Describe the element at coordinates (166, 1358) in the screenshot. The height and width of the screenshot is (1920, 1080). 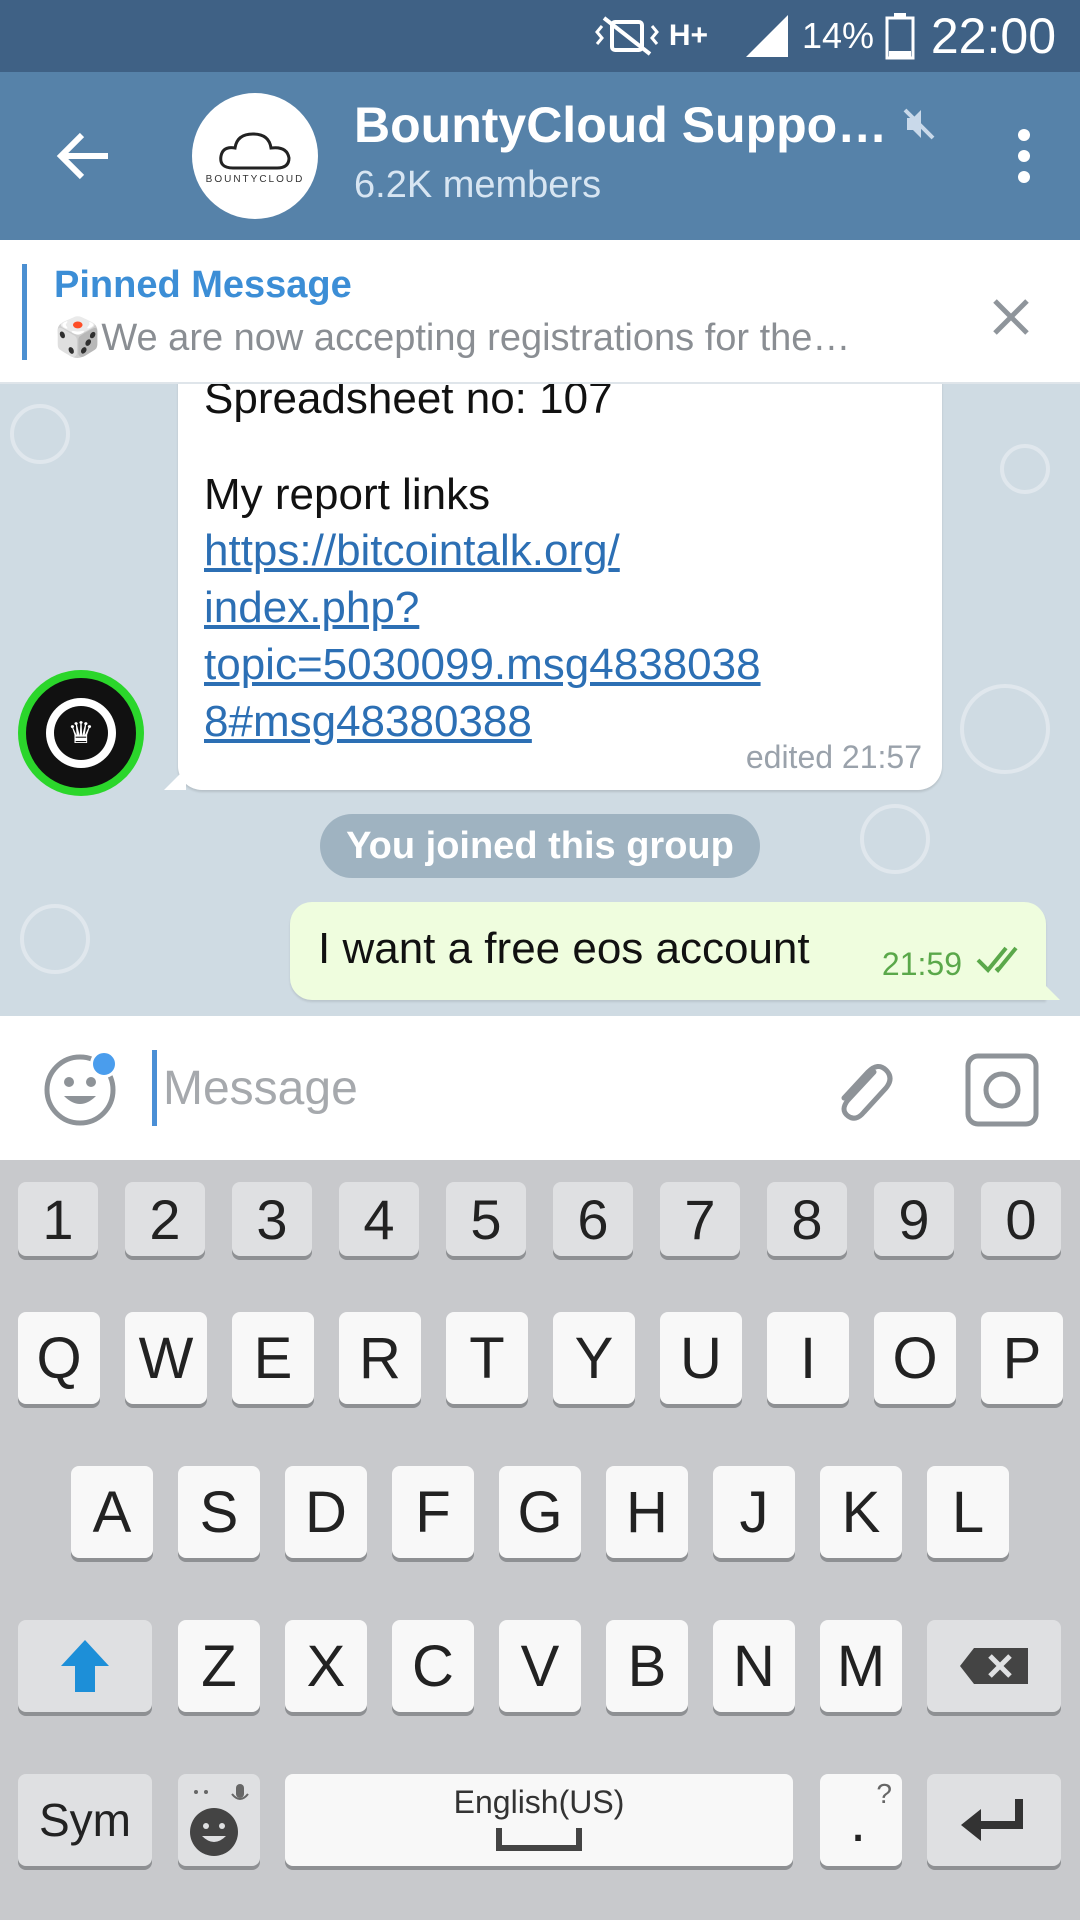
I see `key-w: W` at that location.